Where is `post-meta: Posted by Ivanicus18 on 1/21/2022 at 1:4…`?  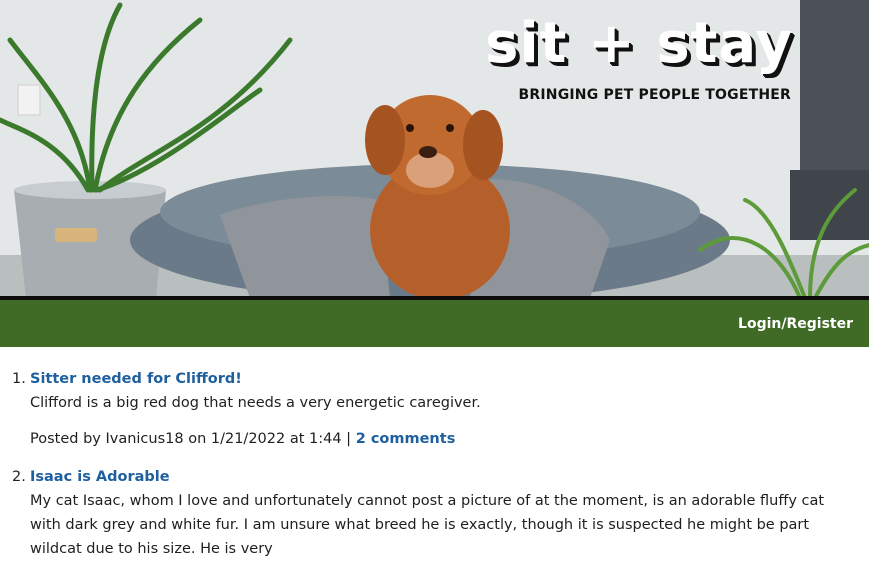 post-meta: Posted by Ivanicus18 on 1/21/2022 at 1:4… is located at coordinates (432, 439).